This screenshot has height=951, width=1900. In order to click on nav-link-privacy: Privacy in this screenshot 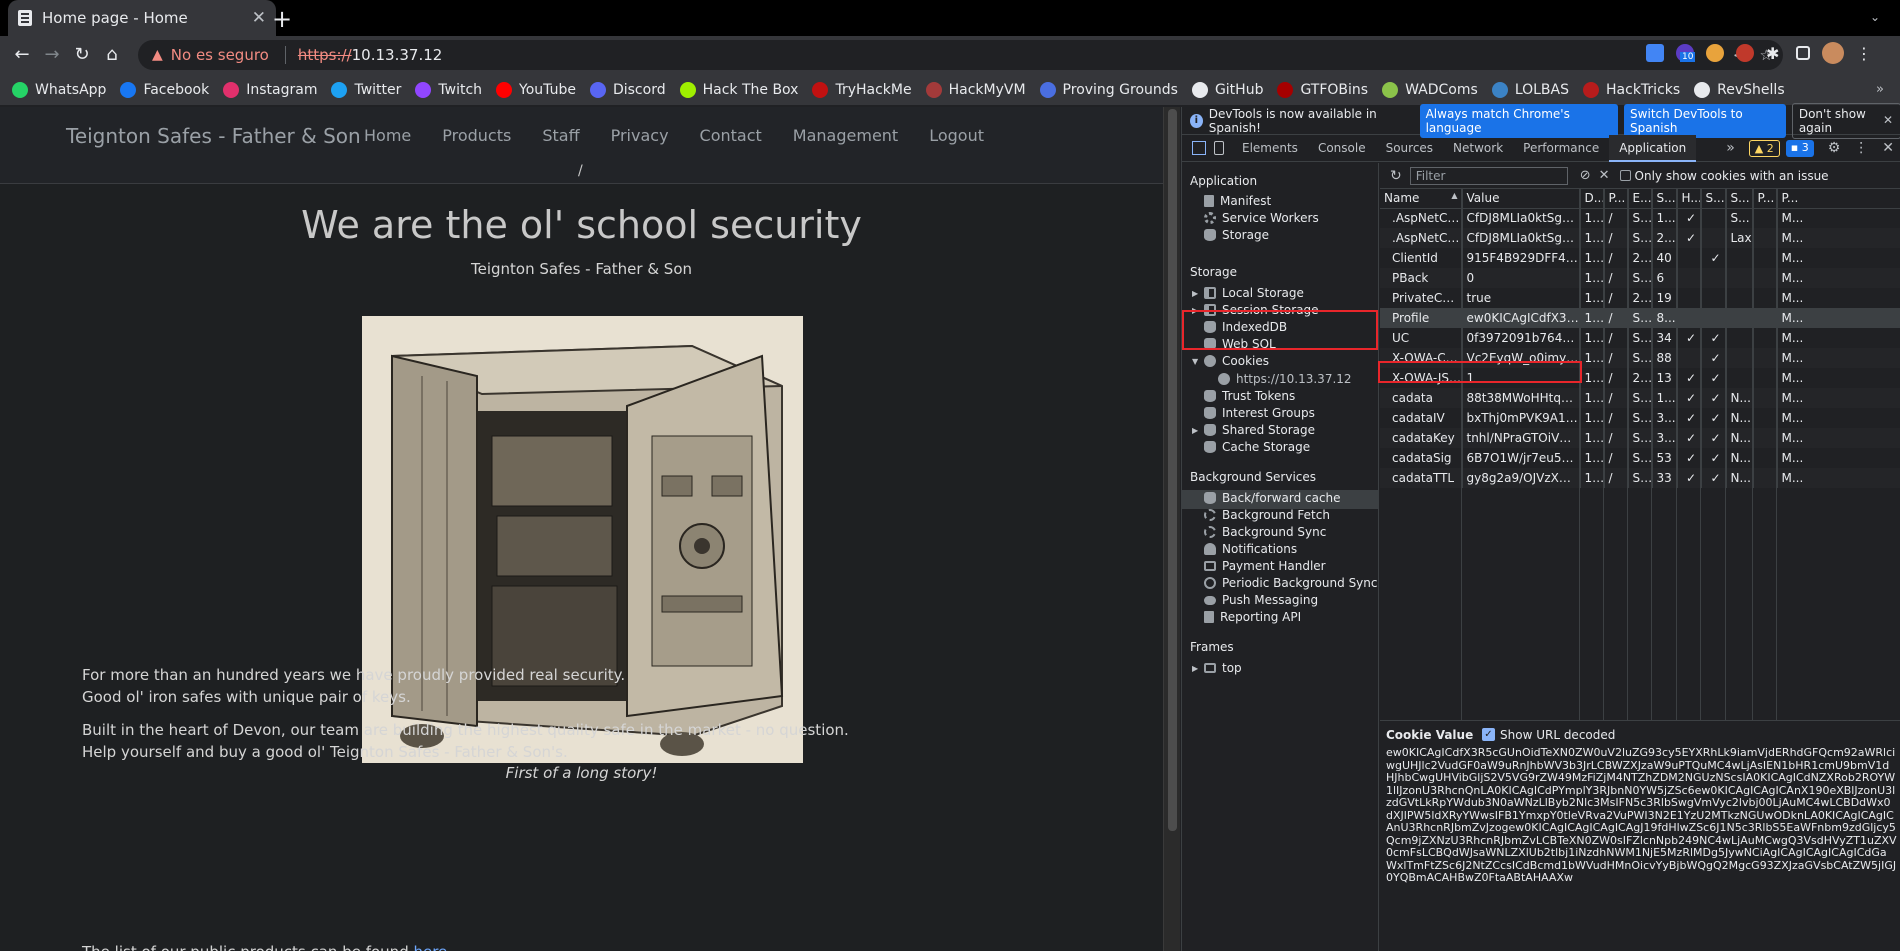, I will do `click(640, 135)`.